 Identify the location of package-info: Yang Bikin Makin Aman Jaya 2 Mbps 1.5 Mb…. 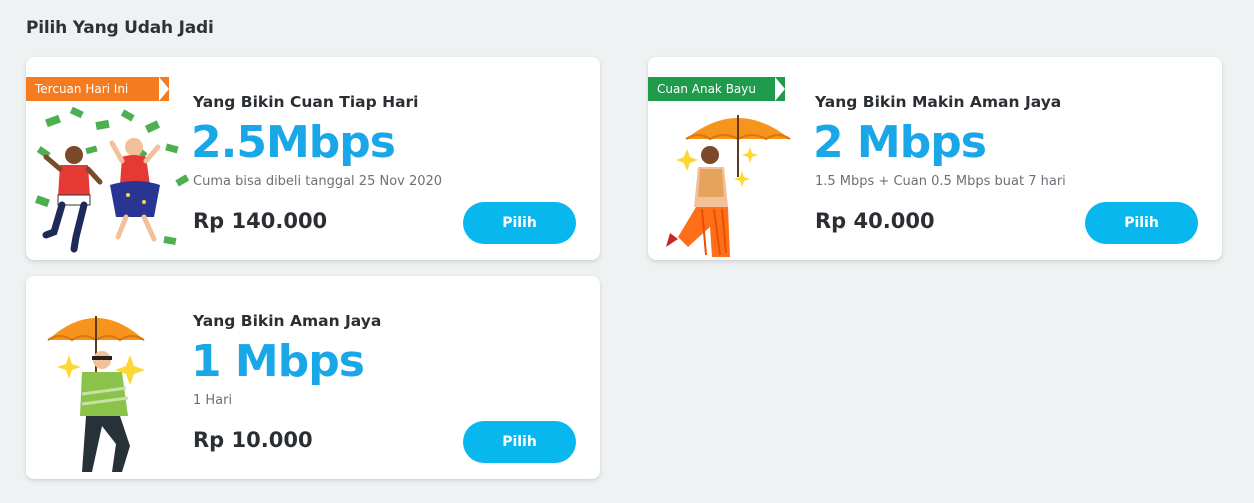
(1017, 158).